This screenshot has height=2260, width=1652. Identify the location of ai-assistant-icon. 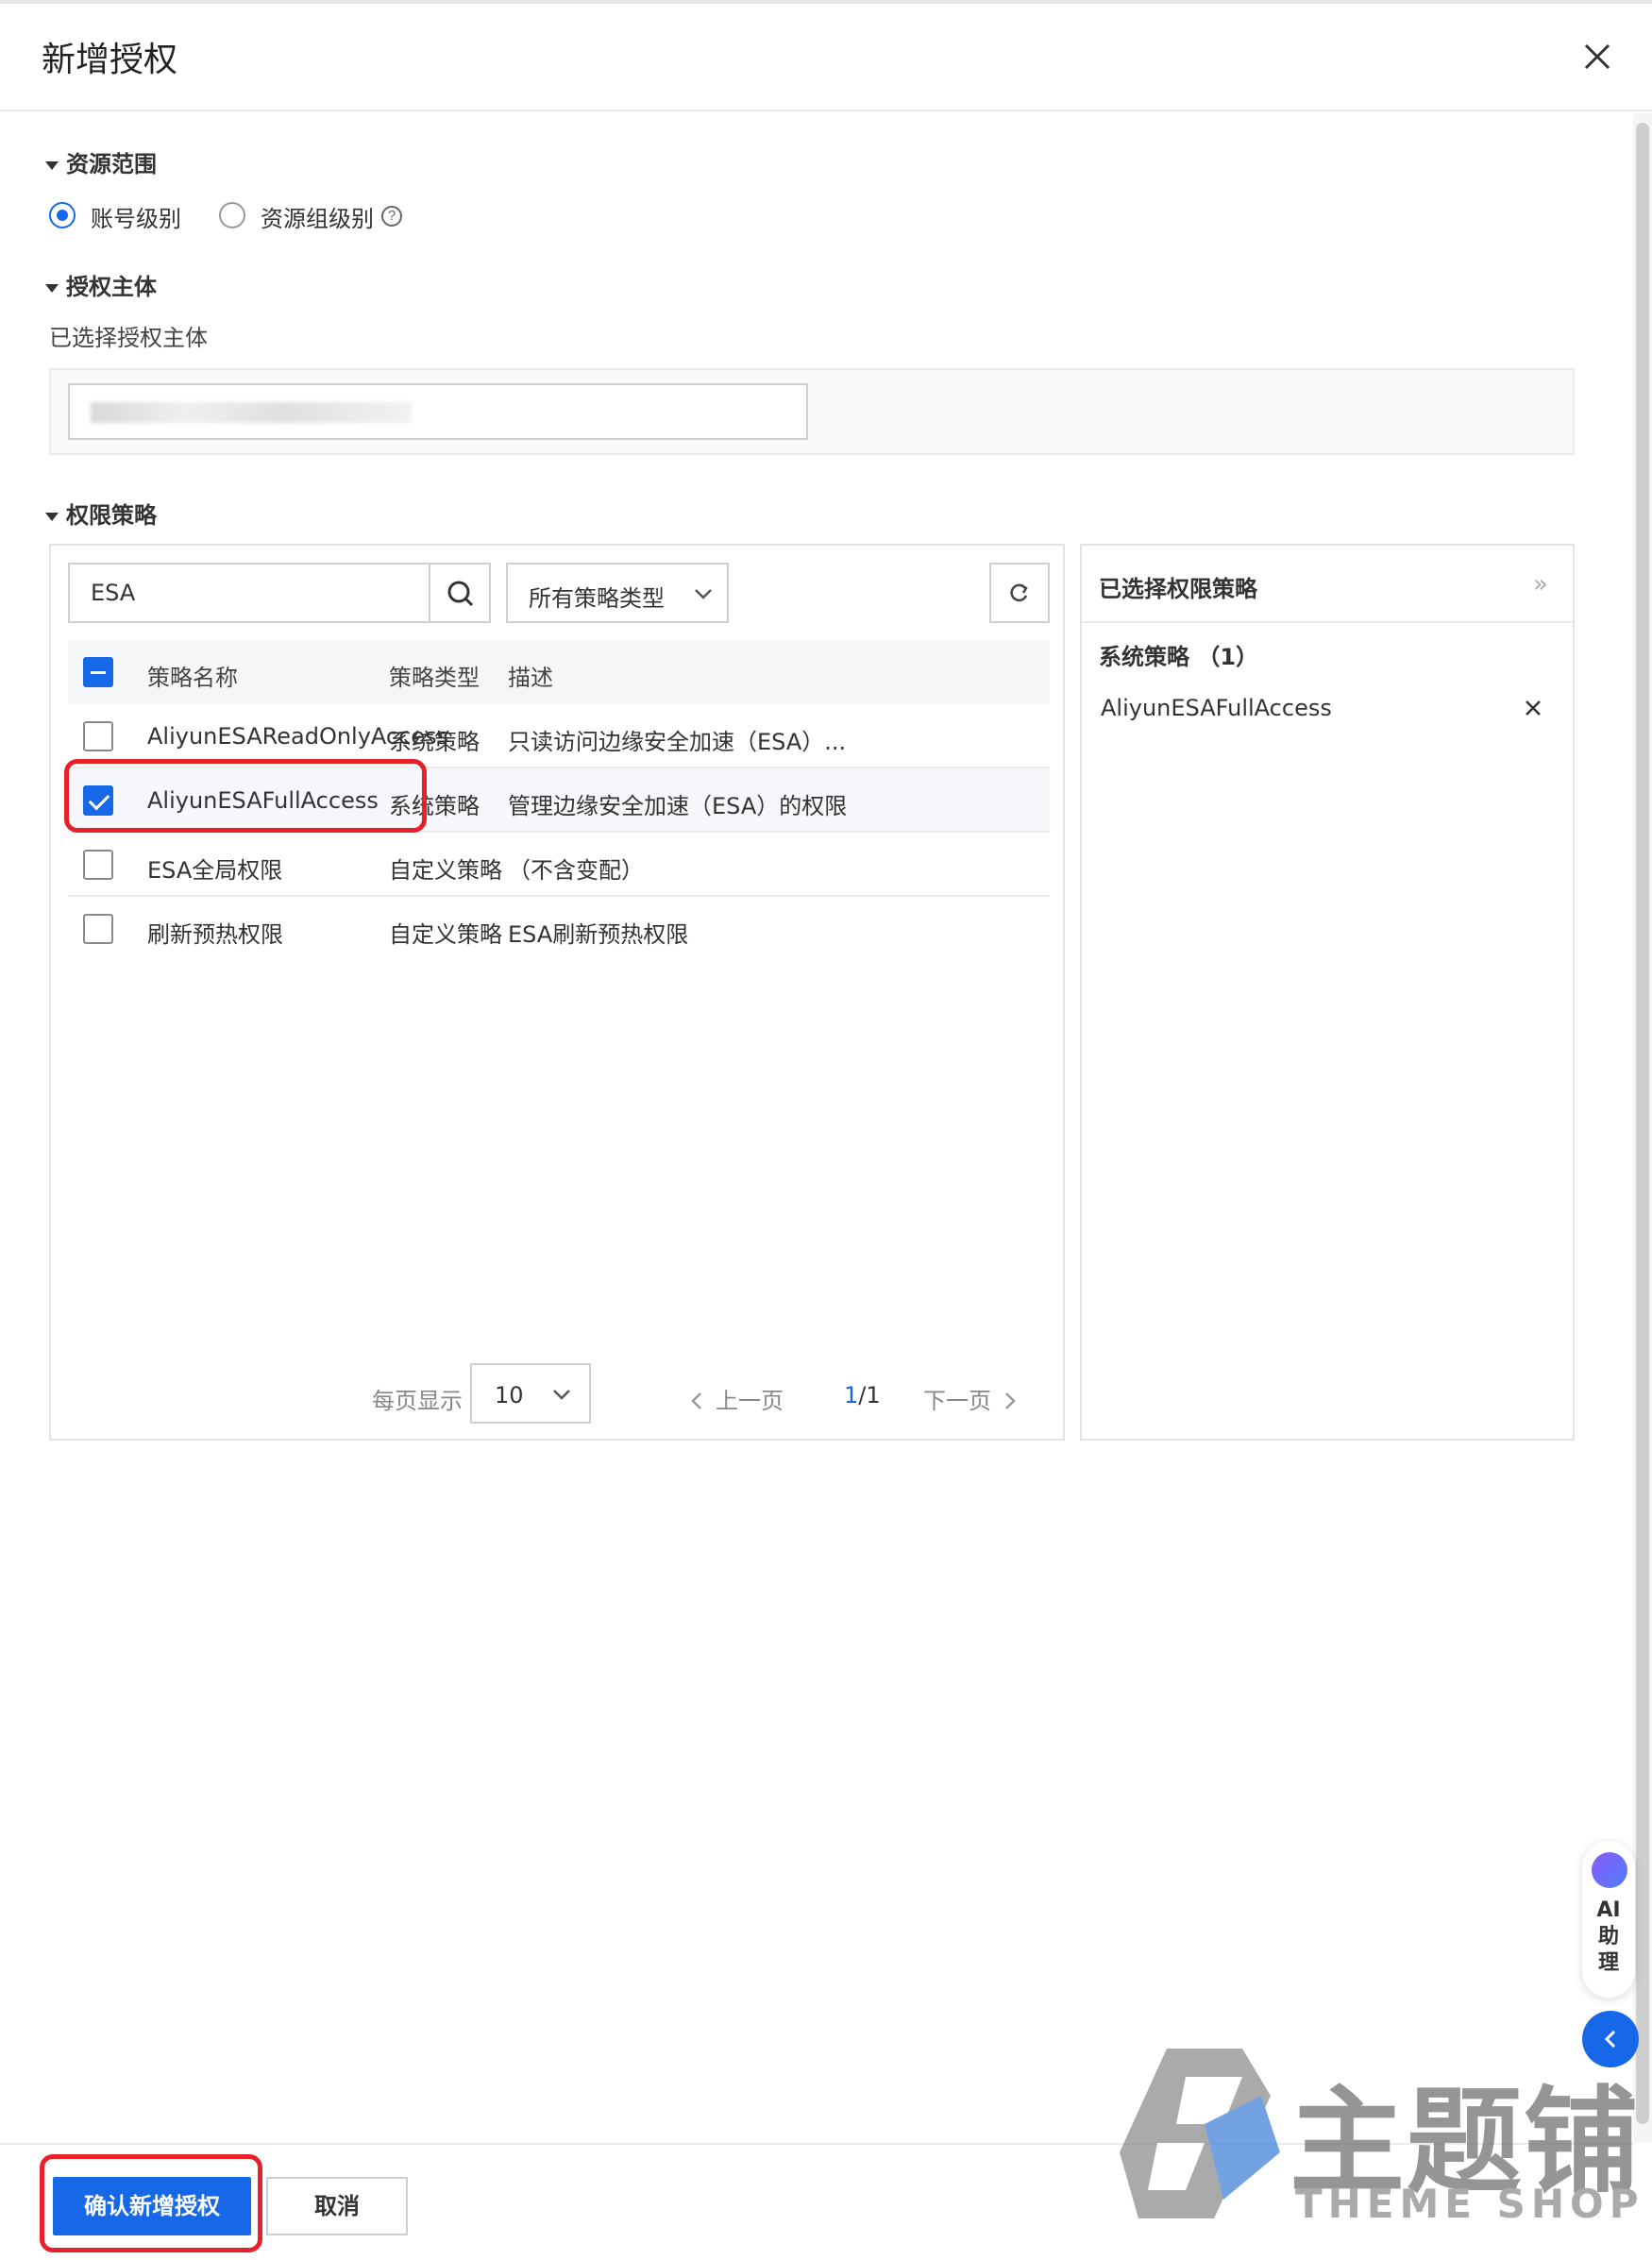
(1609, 1870).